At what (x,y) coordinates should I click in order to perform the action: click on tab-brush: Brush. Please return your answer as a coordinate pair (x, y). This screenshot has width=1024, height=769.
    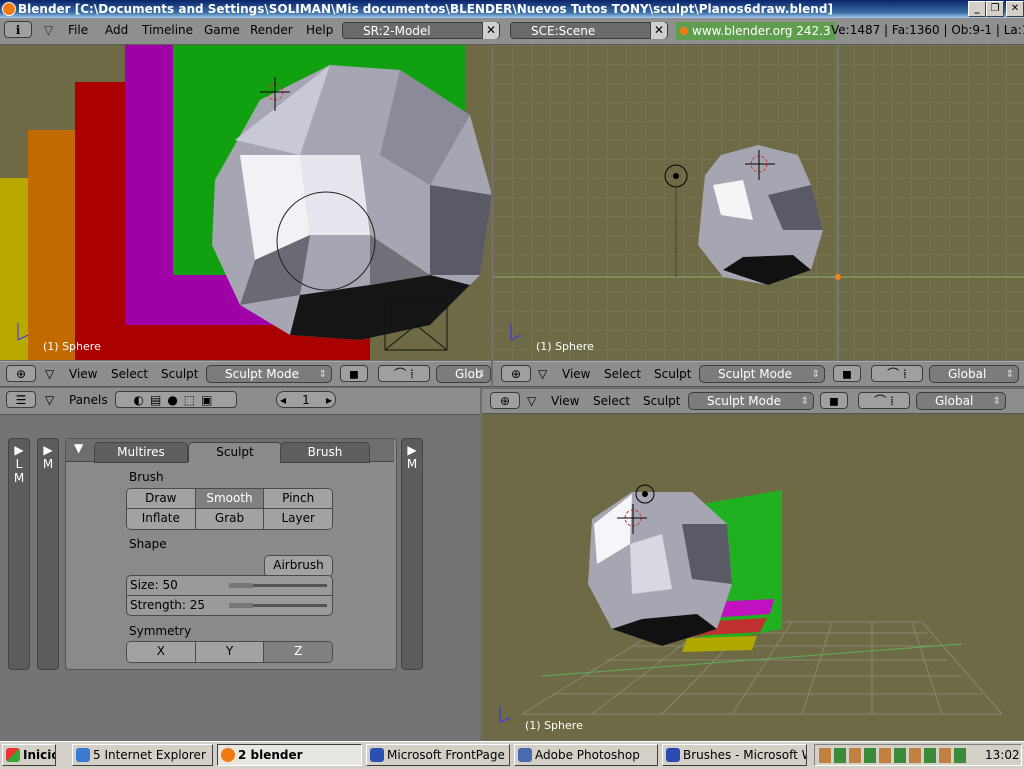
    Looking at the image, I should click on (325, 452).